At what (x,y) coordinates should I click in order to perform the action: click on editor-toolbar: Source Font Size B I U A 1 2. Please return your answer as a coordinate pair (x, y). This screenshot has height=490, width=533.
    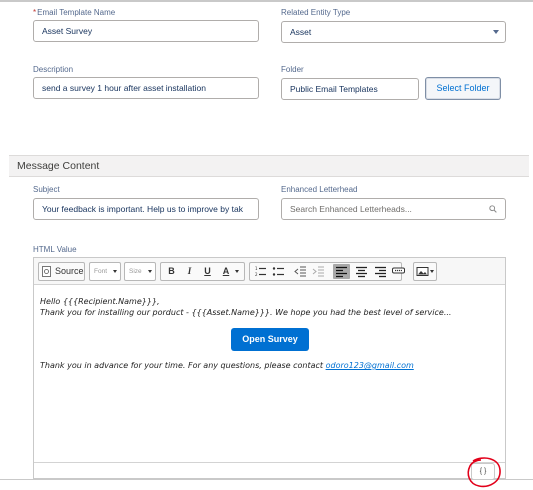
    Looking at the image, I should click on (269, 271).